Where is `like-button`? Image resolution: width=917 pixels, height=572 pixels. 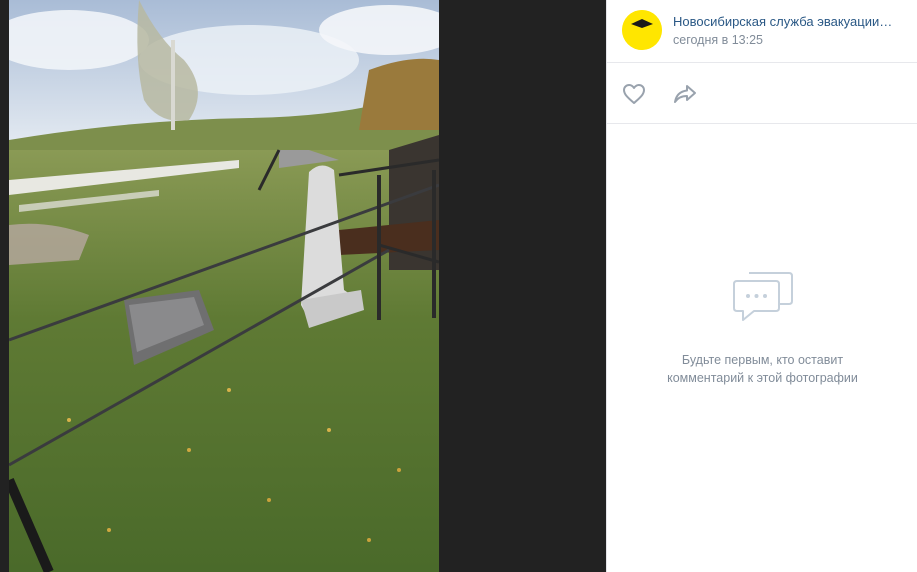 like-button is located at coordinates (634, 94).